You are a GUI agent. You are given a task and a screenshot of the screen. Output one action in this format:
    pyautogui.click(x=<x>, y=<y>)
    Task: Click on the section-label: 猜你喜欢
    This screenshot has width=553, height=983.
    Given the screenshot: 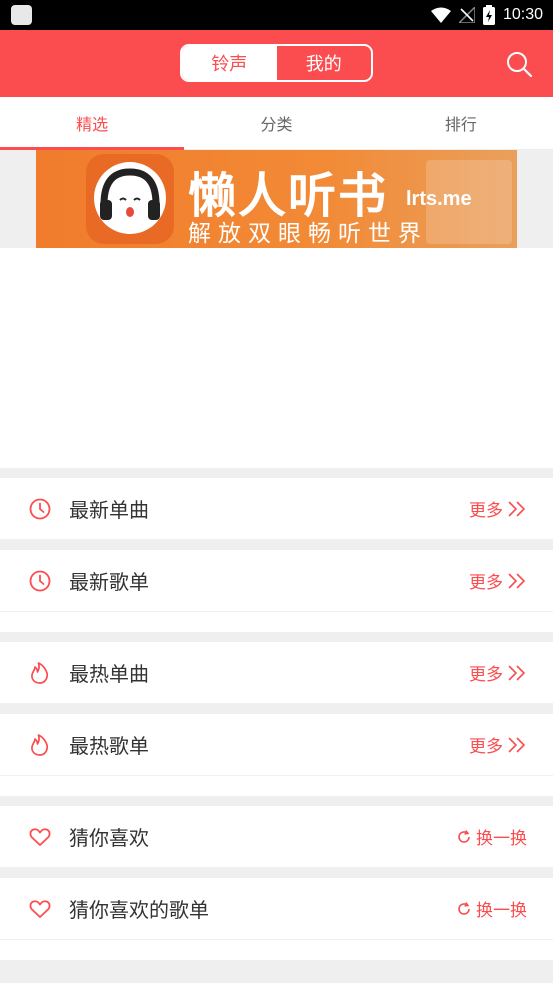 What is the action you would take?
    pyautogui.click(x=109, y=838)
    